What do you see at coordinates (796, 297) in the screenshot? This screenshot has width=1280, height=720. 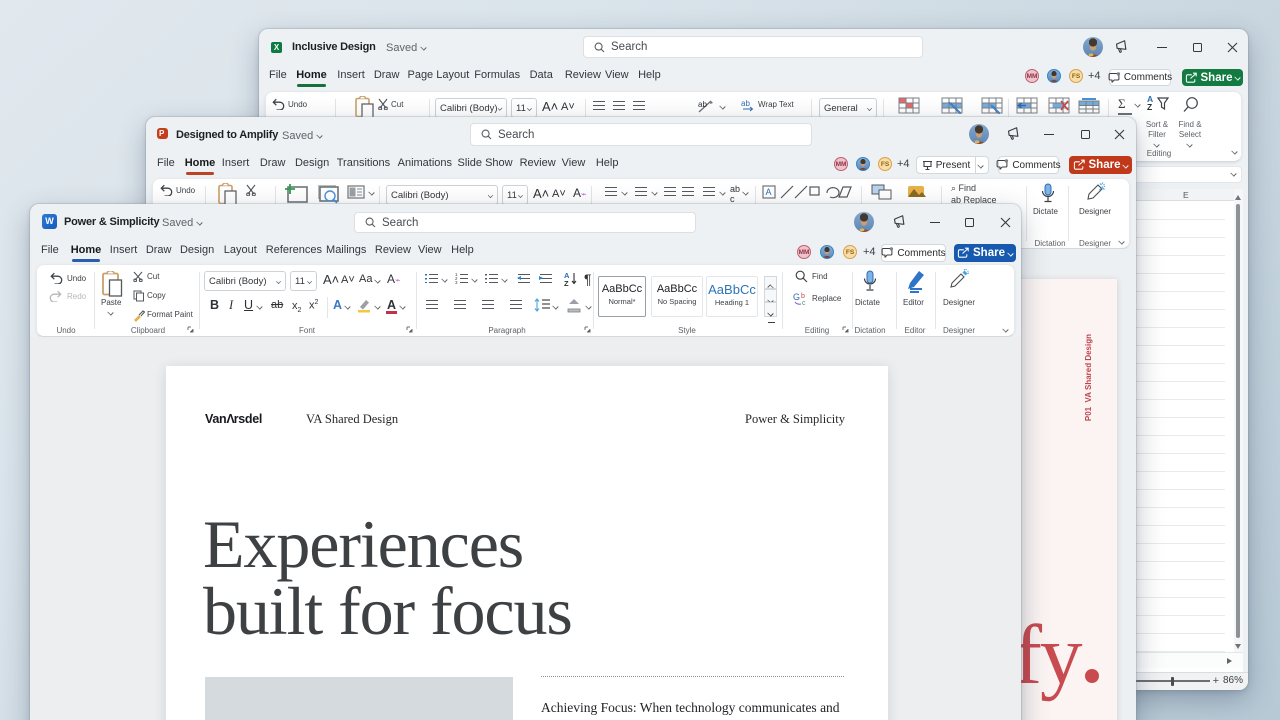 I see `svg-text: G` at bounding box center [796, 297].